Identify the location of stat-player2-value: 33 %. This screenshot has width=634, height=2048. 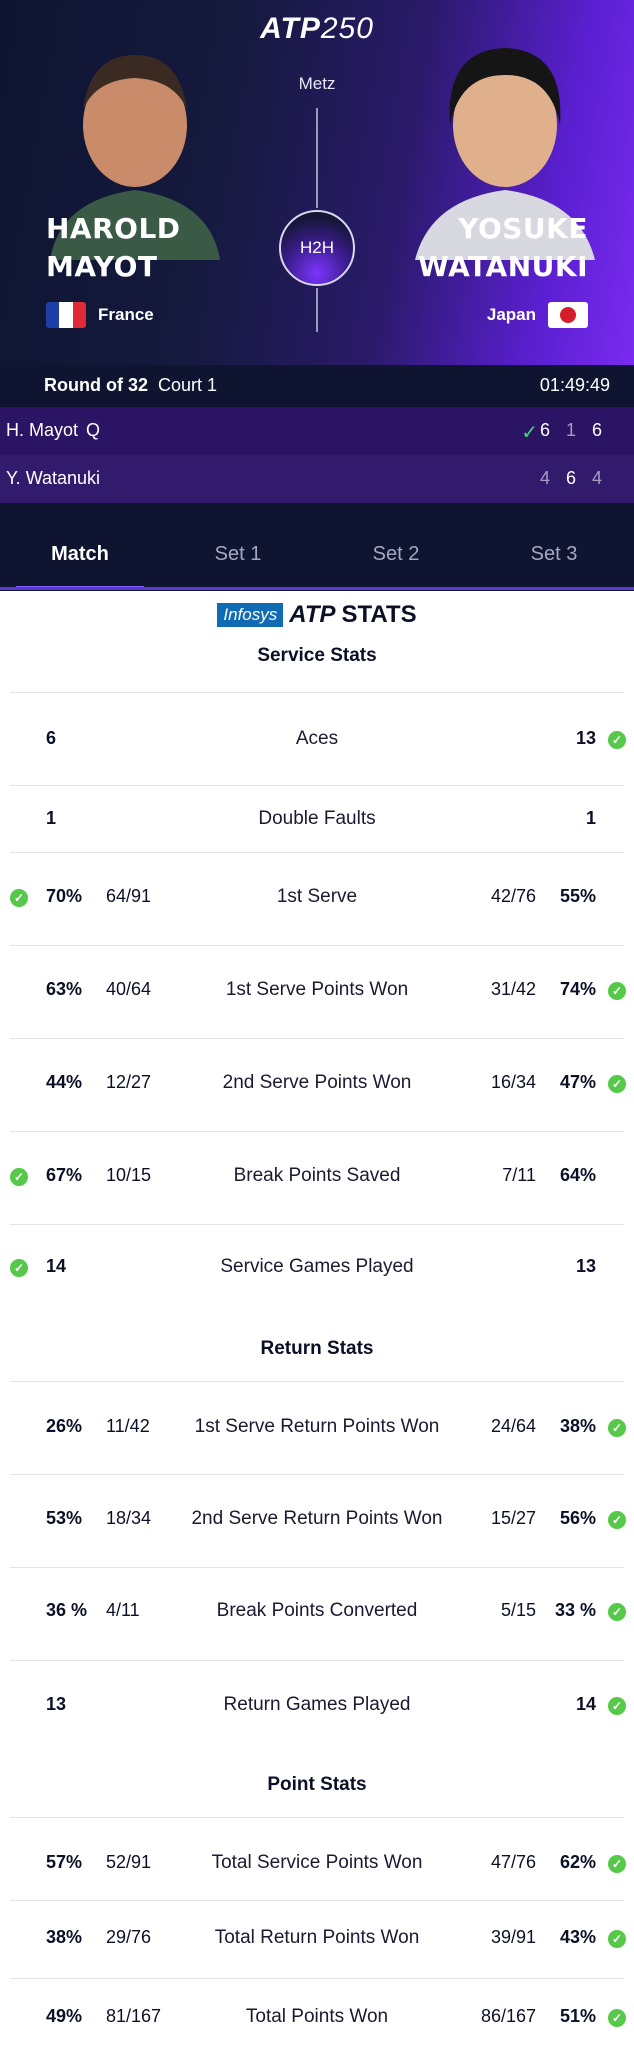
(575, 1610).